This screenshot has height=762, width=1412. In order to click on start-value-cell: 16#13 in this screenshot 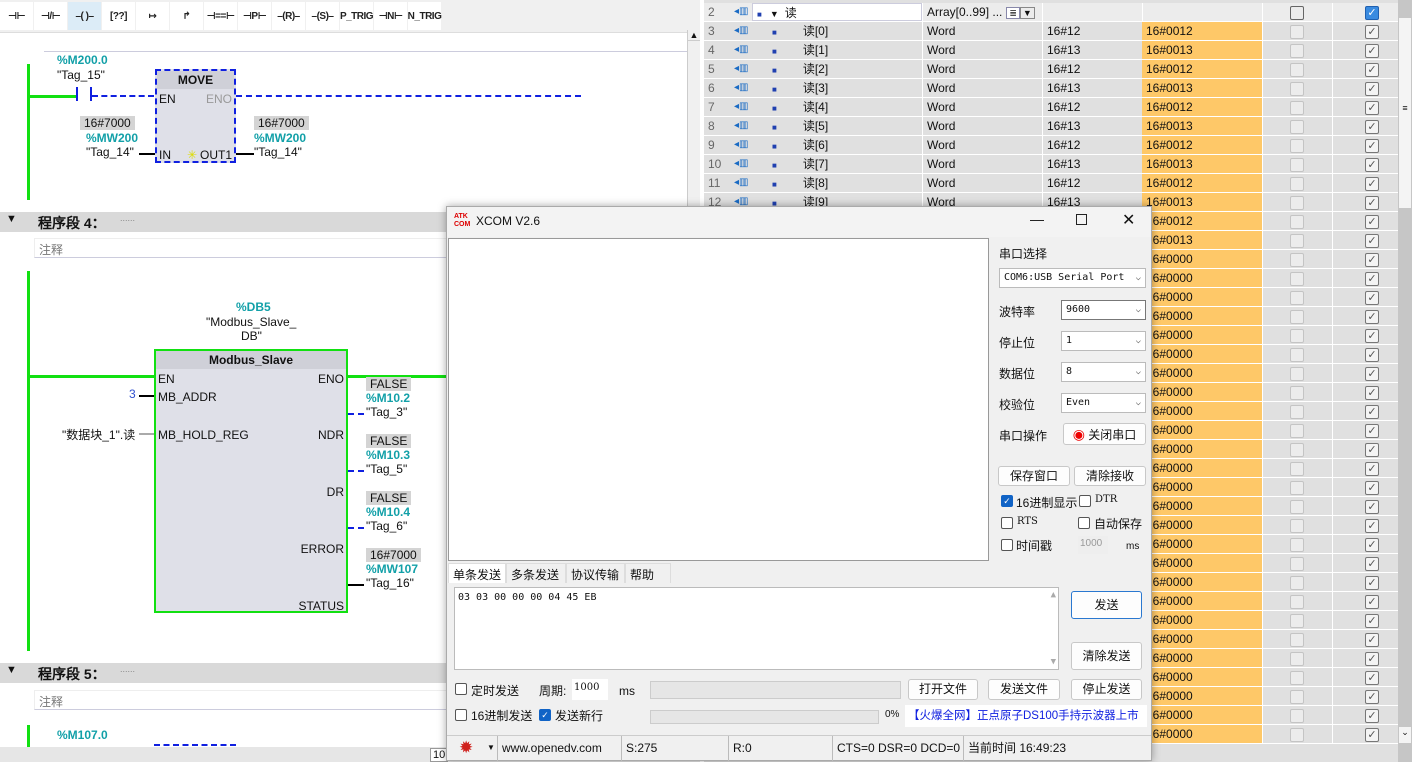, I will do `click(1092, 88)`.